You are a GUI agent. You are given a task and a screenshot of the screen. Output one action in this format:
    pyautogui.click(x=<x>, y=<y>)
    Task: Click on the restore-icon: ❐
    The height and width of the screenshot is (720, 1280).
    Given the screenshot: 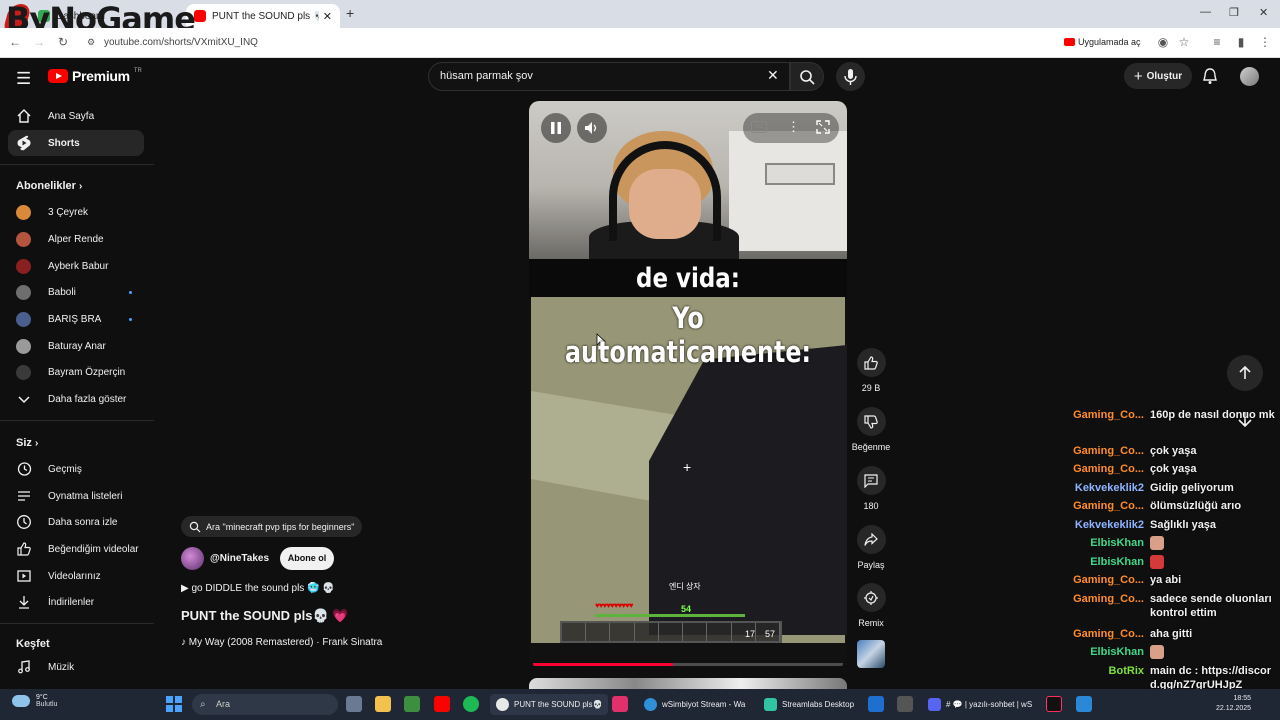 What is the action you would take?
    pyautogui.click(x=1234, y=12)
    